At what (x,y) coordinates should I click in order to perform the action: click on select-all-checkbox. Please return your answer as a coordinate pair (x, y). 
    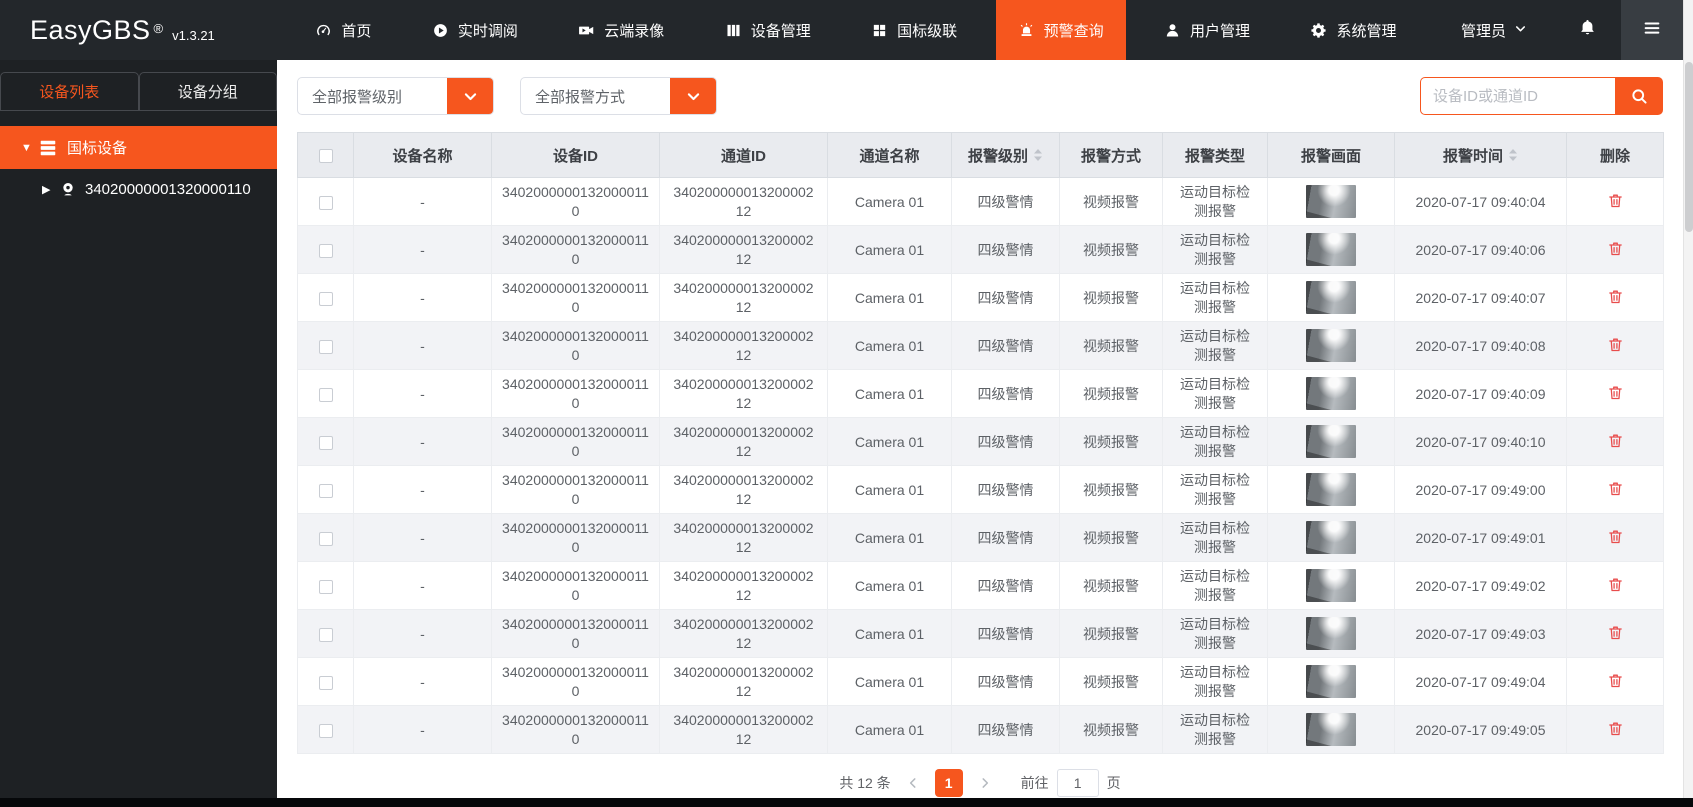
    Looking at the image, I should click on (325, 155).